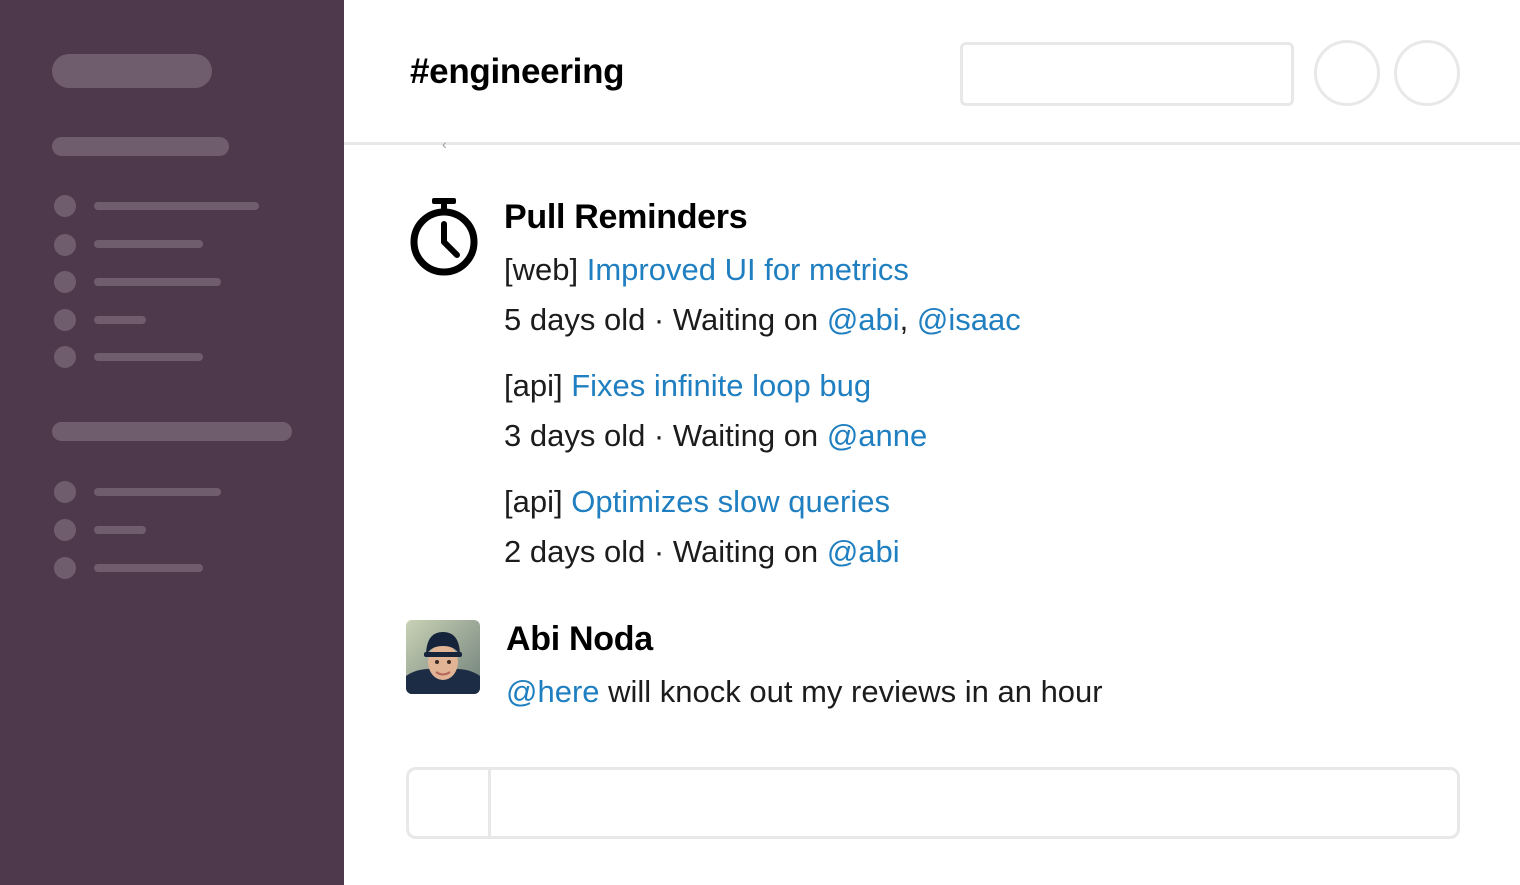 The height and width of the screenshot is (885, 1520). I want to click on reviewer-mention: @isaac, so click(969, 319).